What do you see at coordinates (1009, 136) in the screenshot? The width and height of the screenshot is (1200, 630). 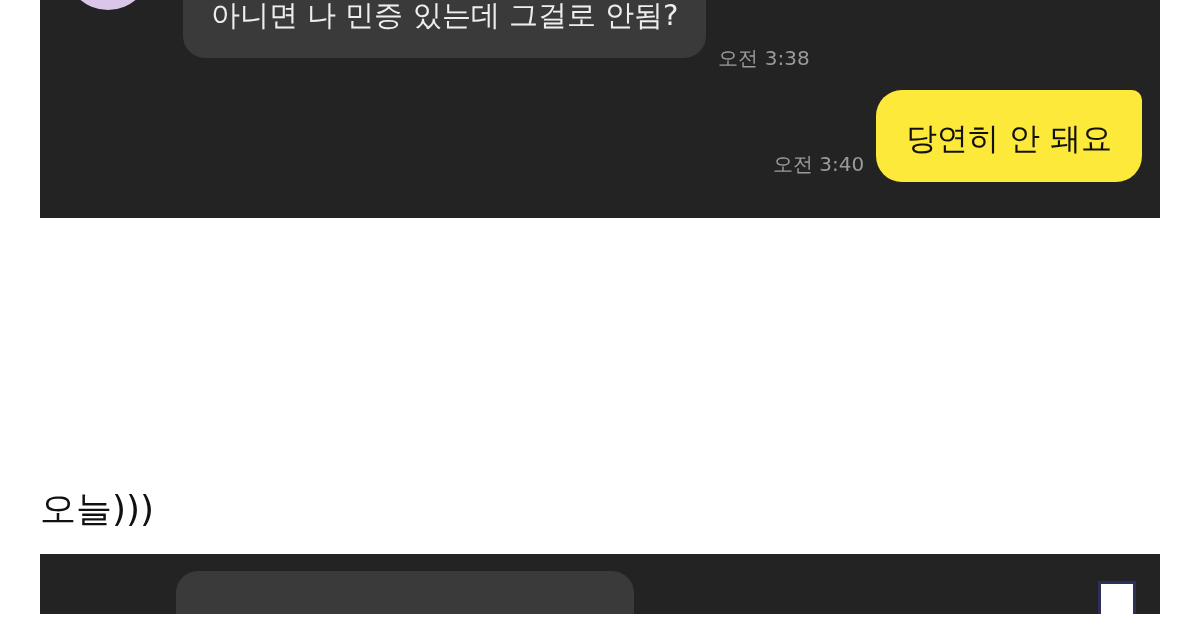 I see `sent-message: 당연히 안 돼요` at bounding box center [1009, 136].